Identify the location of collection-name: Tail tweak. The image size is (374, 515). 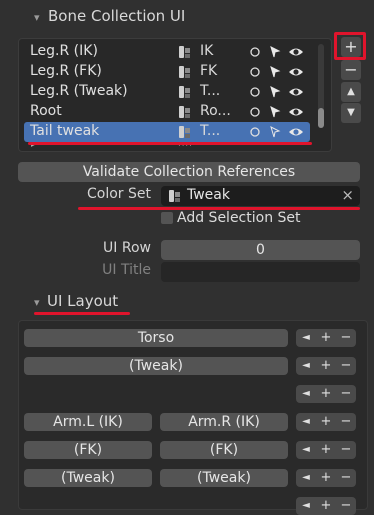
(65, 131).